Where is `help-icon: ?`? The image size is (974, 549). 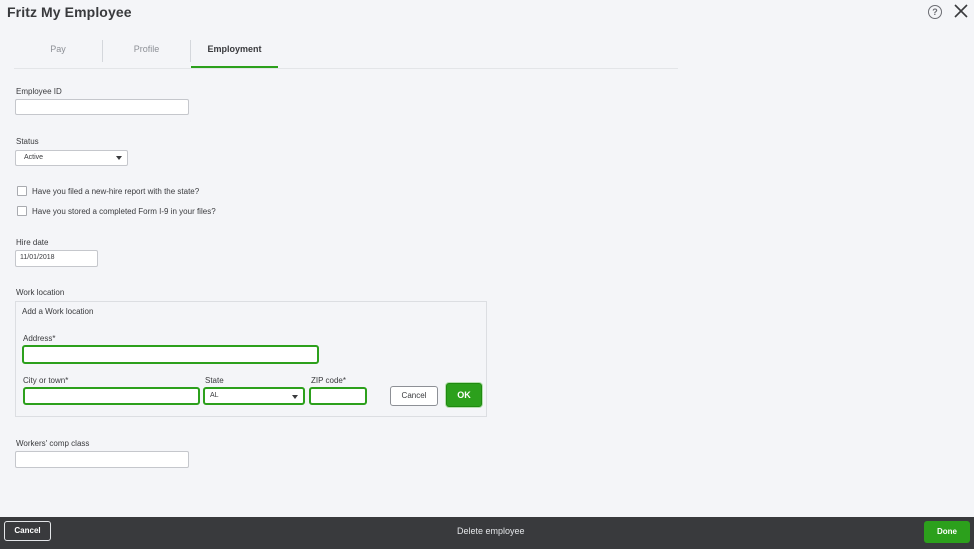
help-icon: ? is located at coordinates (935, 12).